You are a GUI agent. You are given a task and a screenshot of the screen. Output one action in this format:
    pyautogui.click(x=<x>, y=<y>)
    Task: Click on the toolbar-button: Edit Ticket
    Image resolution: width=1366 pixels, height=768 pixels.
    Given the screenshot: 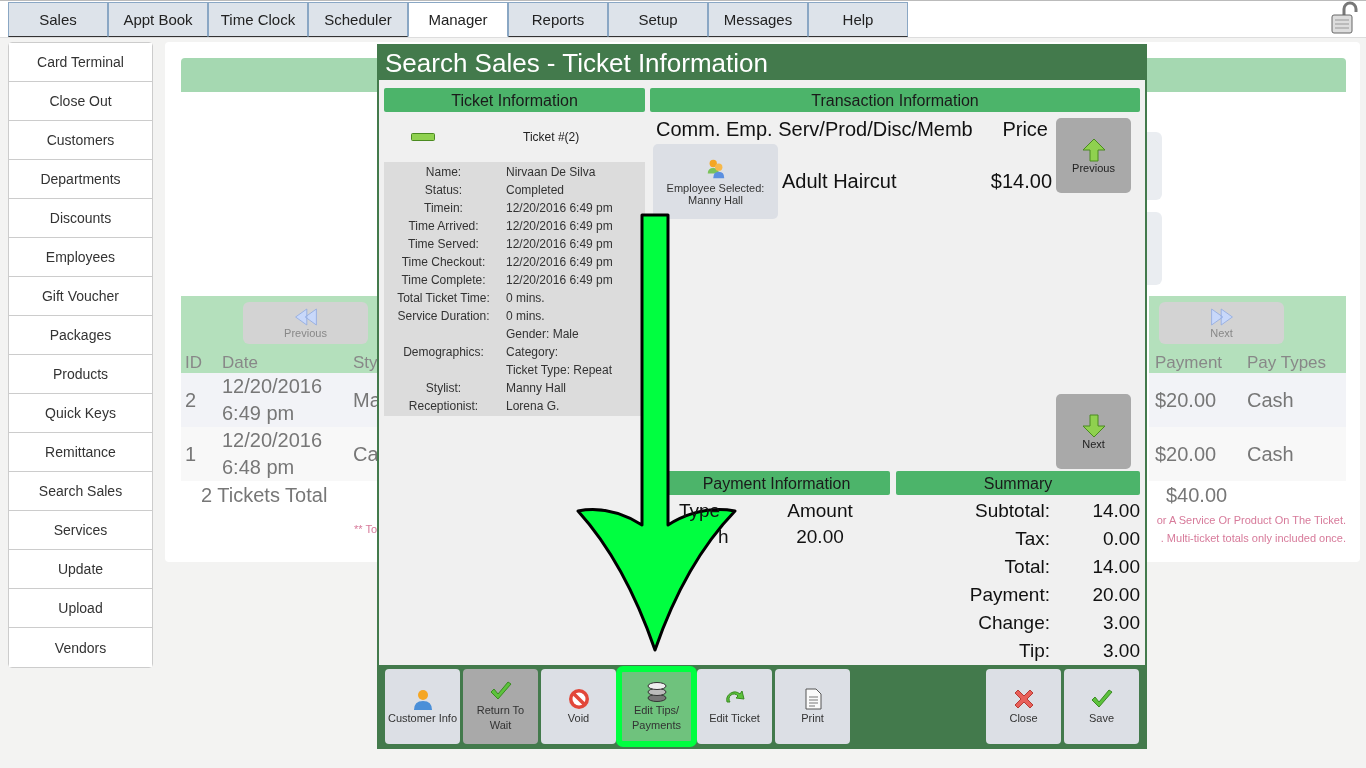 What is the action you would take?
    pyautogui.click(x=734, y=706)
    